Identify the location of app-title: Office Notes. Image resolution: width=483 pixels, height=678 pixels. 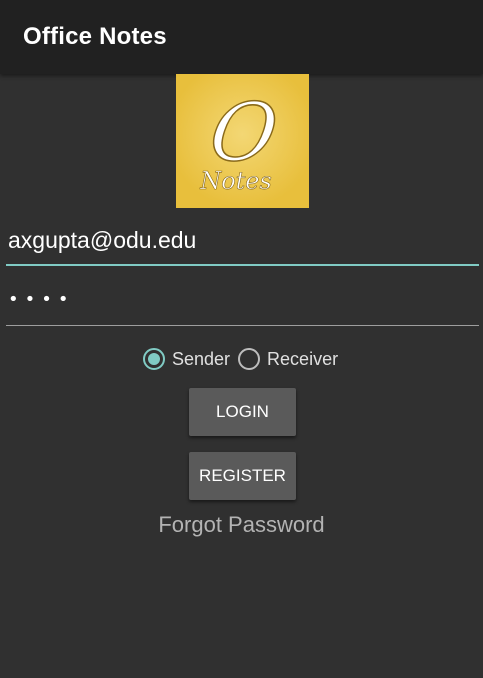
(95, 36).